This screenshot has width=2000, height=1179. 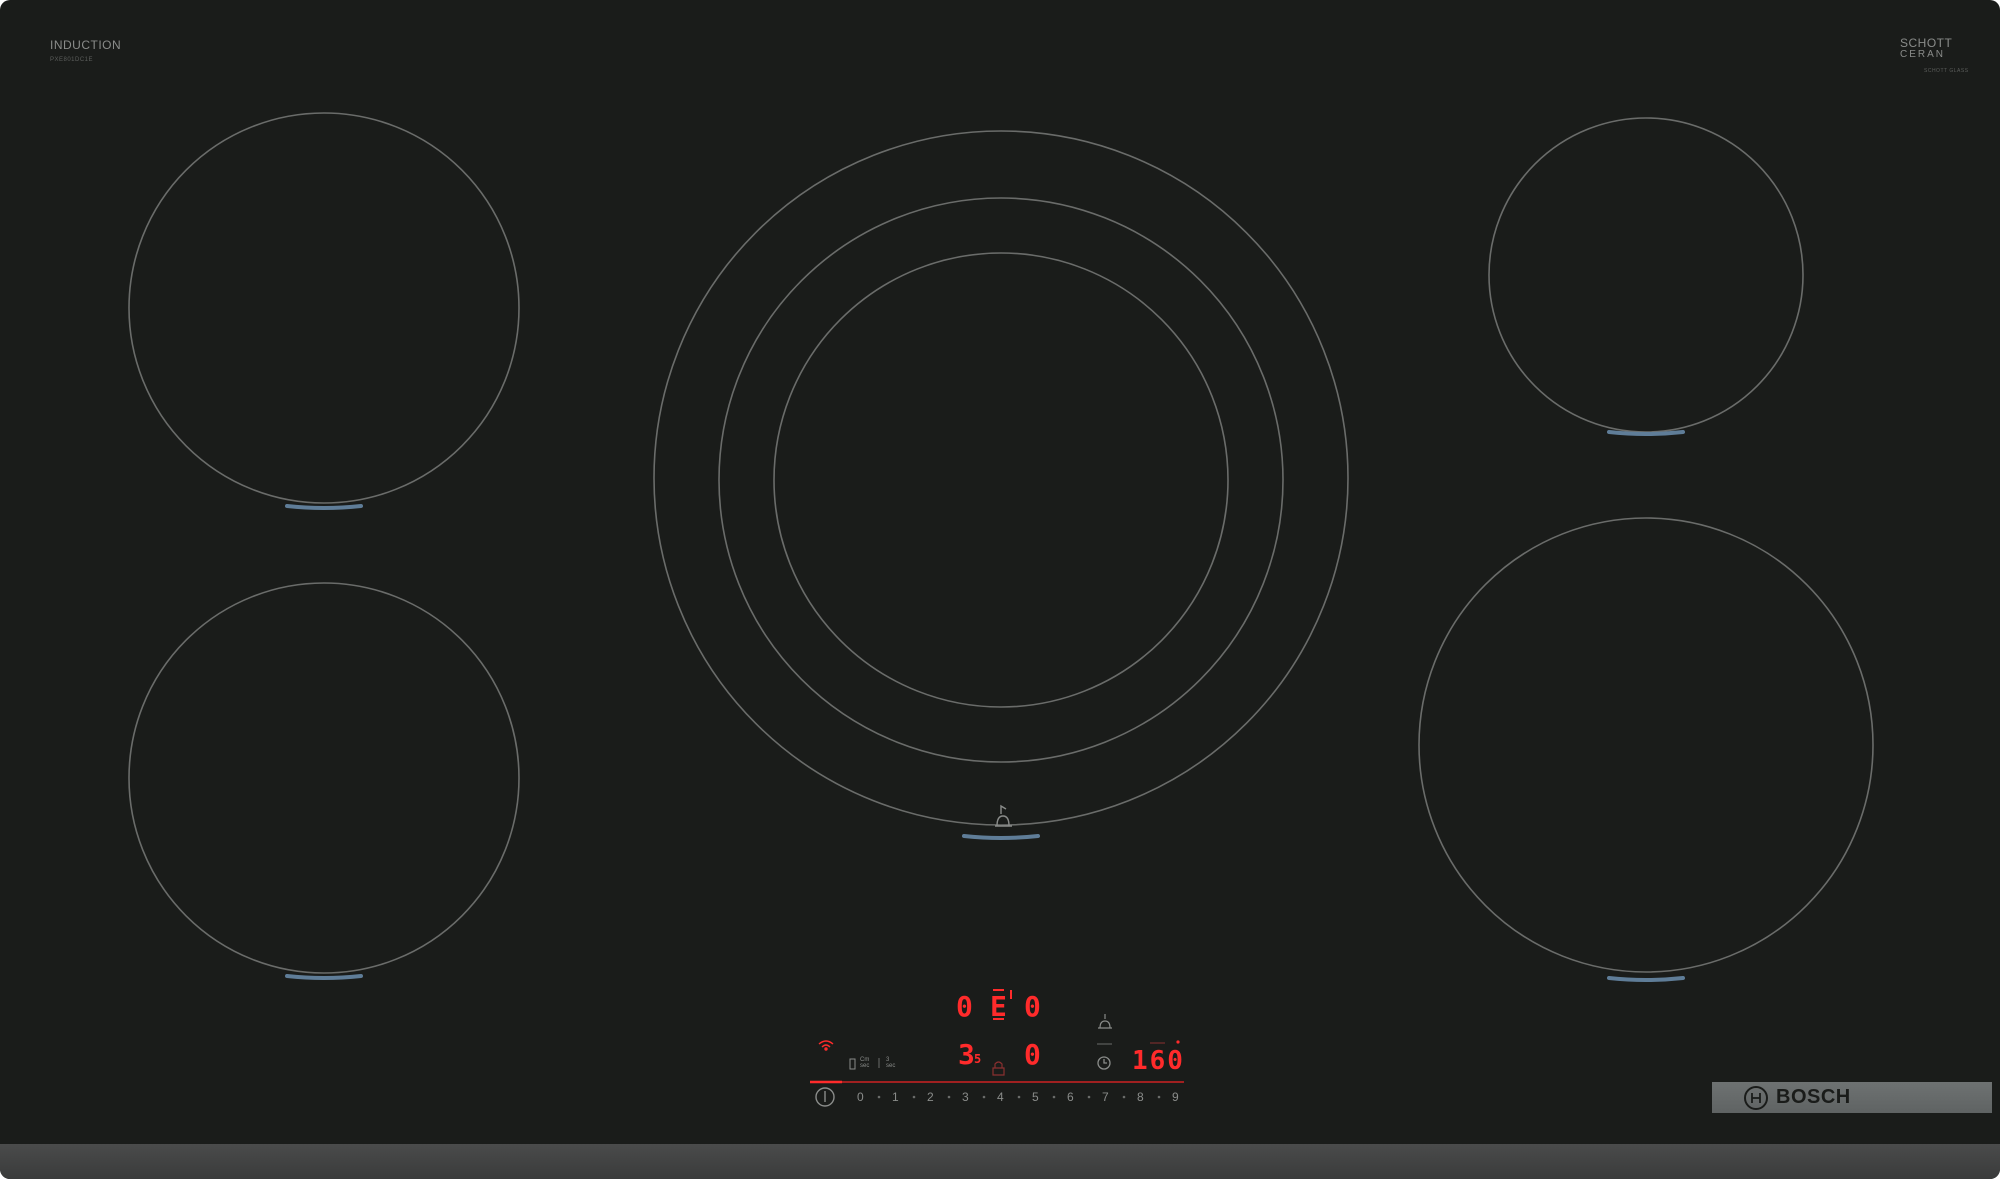 What do you see at coordinates (1000, 1161) in the screenshot?
I see `front-frame-strip` at bounding box center [1000, 1161].